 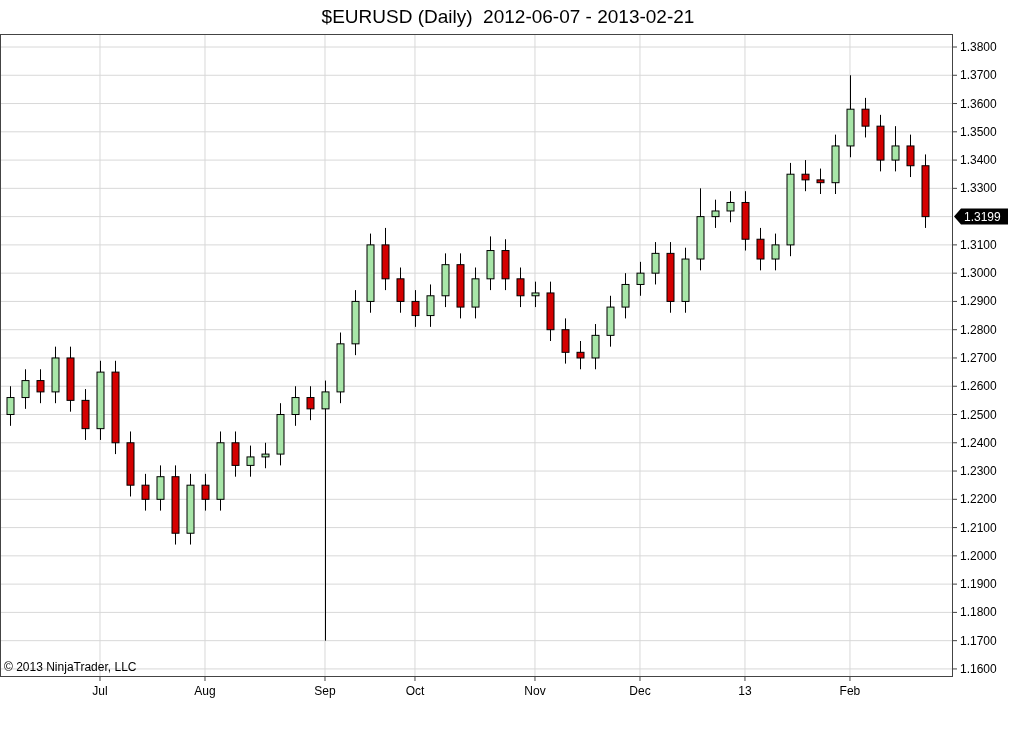 I want to click on axis-tick-label: 1.3300, so click(x=978, y=188).